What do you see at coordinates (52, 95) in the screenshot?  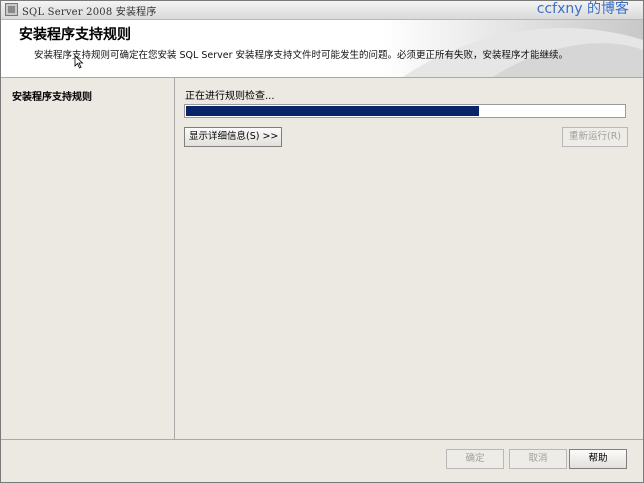 I see `nav-item-setup-support-rules: 安装程序支持规则` at bounding box center [52, 95].